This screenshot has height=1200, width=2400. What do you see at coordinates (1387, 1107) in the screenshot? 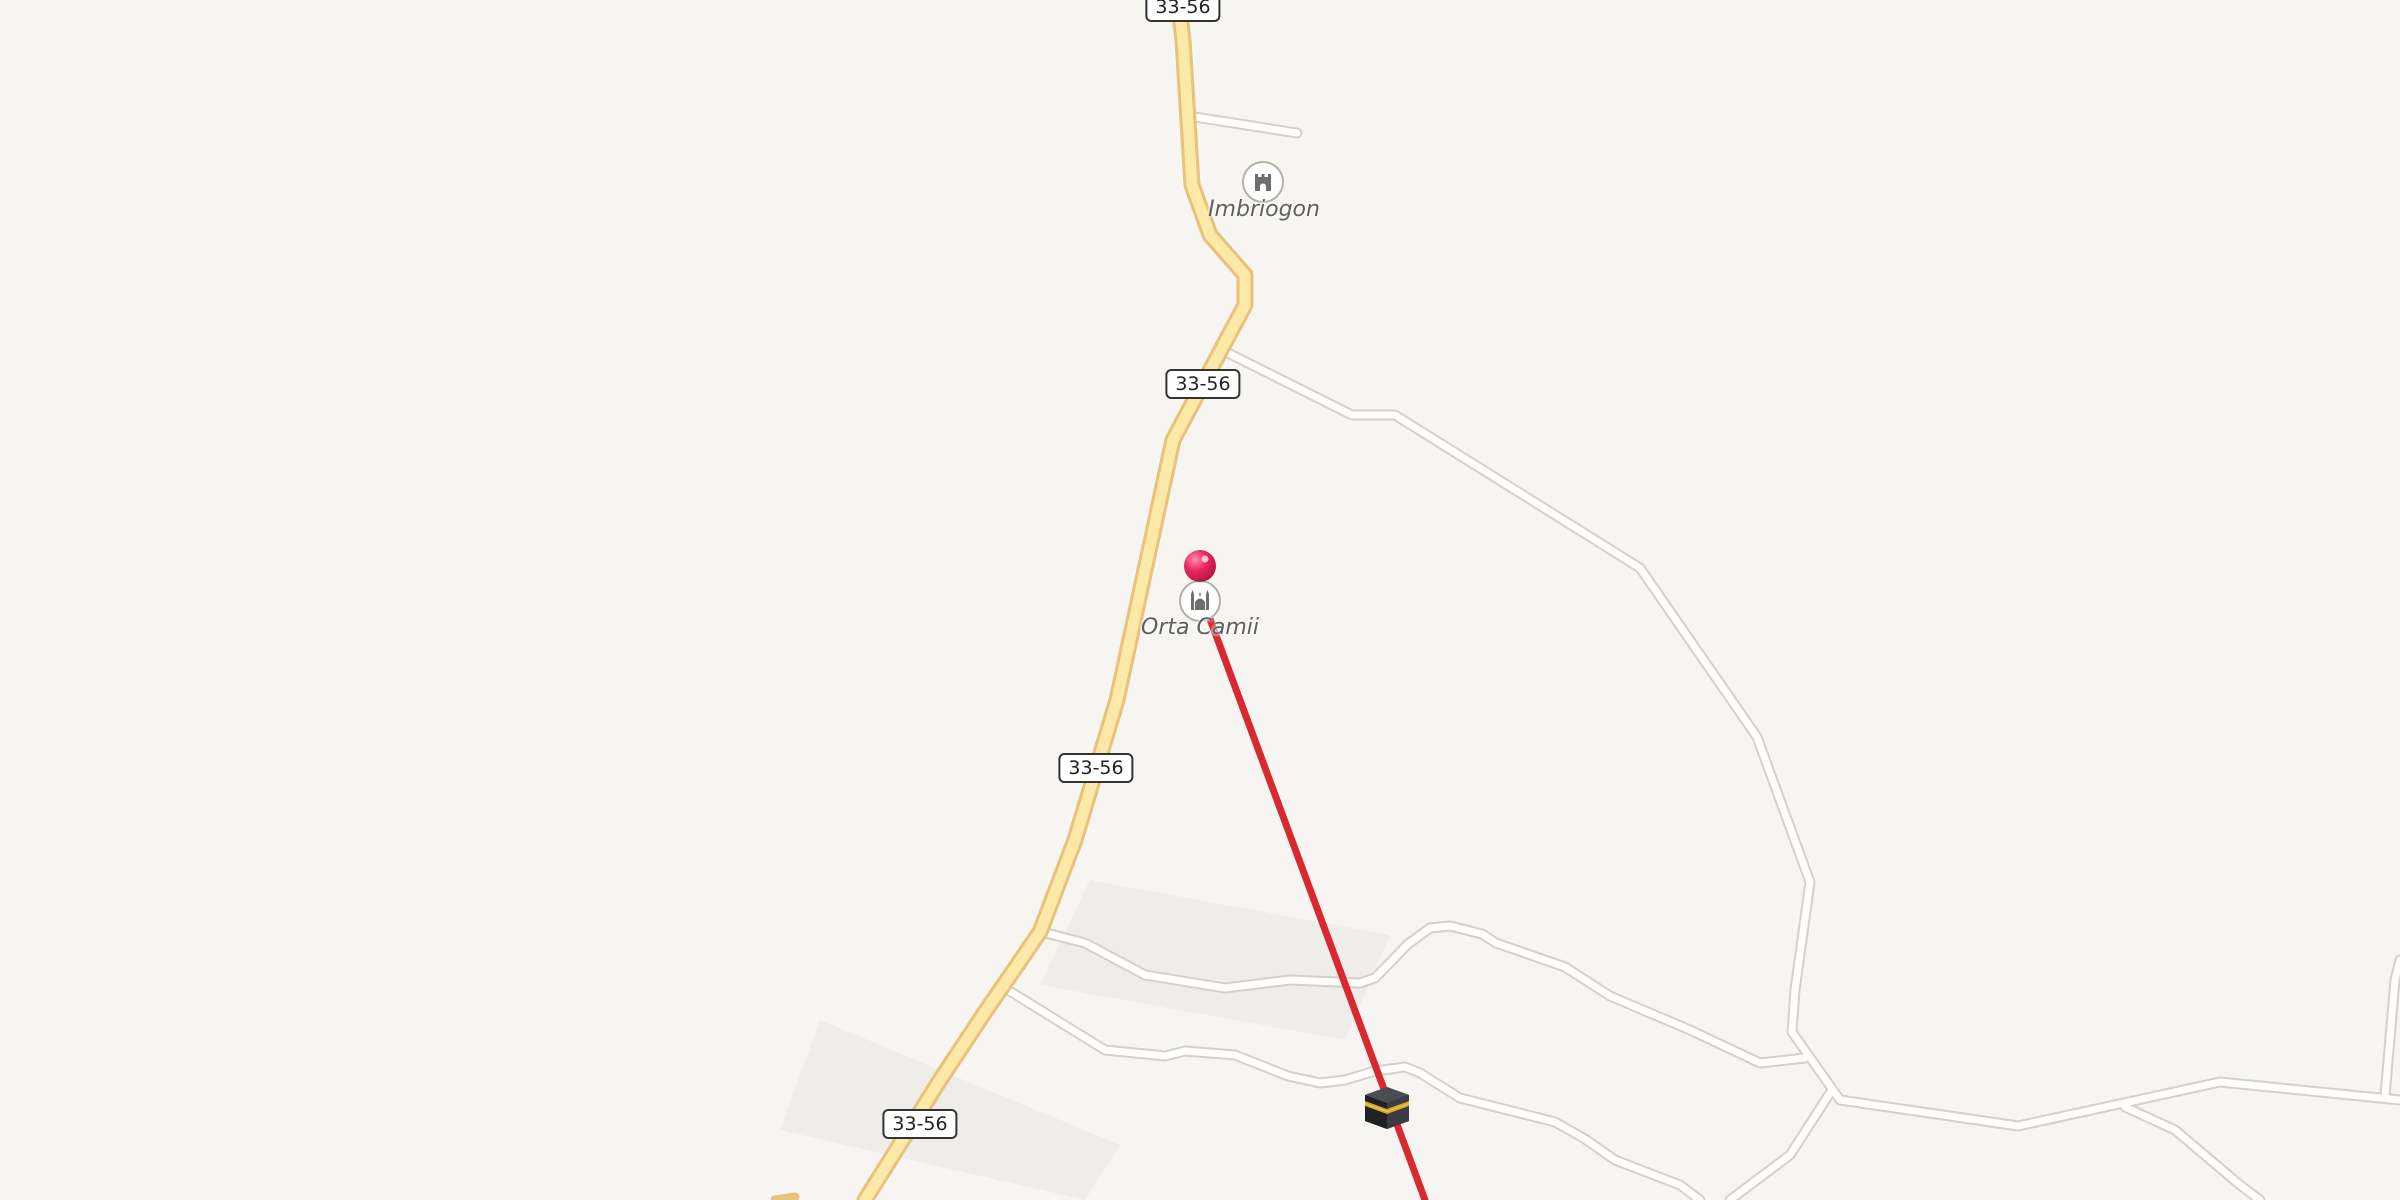
I see `kaaba-icon` at bounding box center [1387, 1107].